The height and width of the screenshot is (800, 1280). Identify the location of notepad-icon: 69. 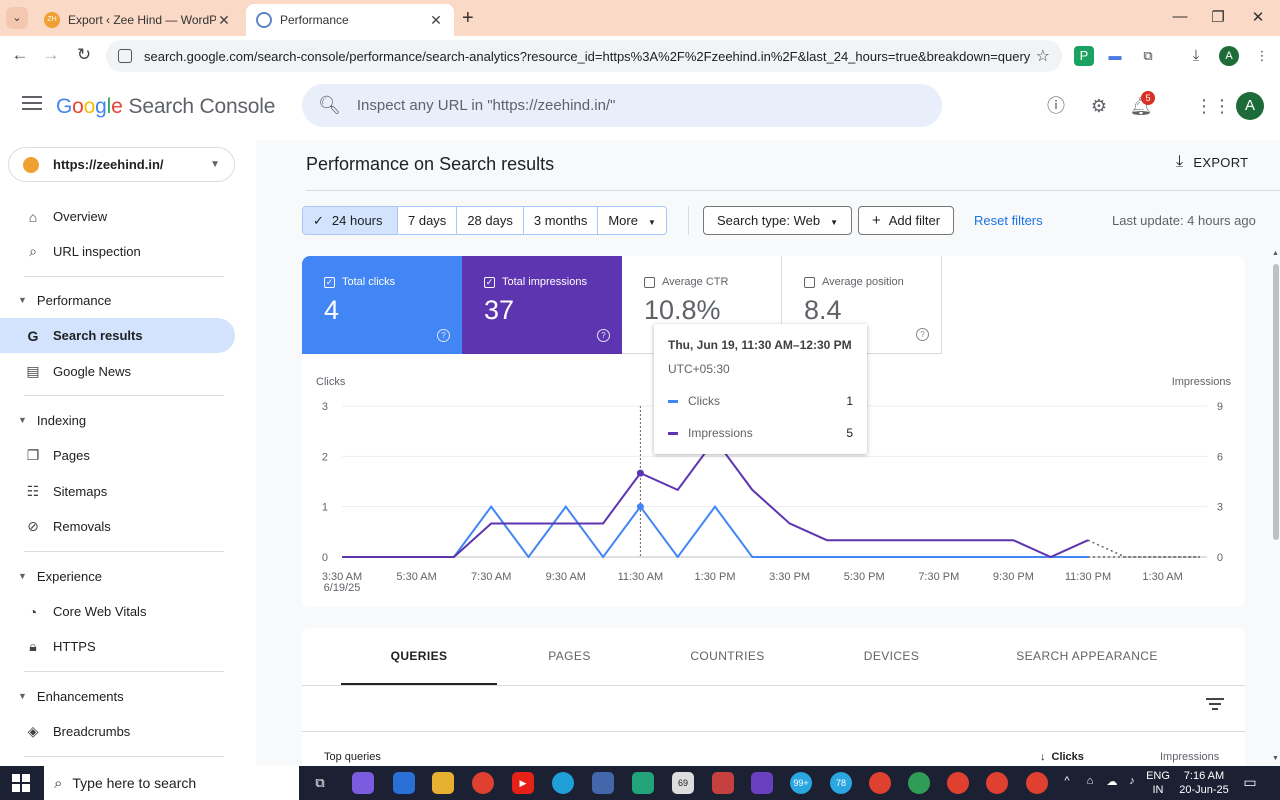
(683, 783).